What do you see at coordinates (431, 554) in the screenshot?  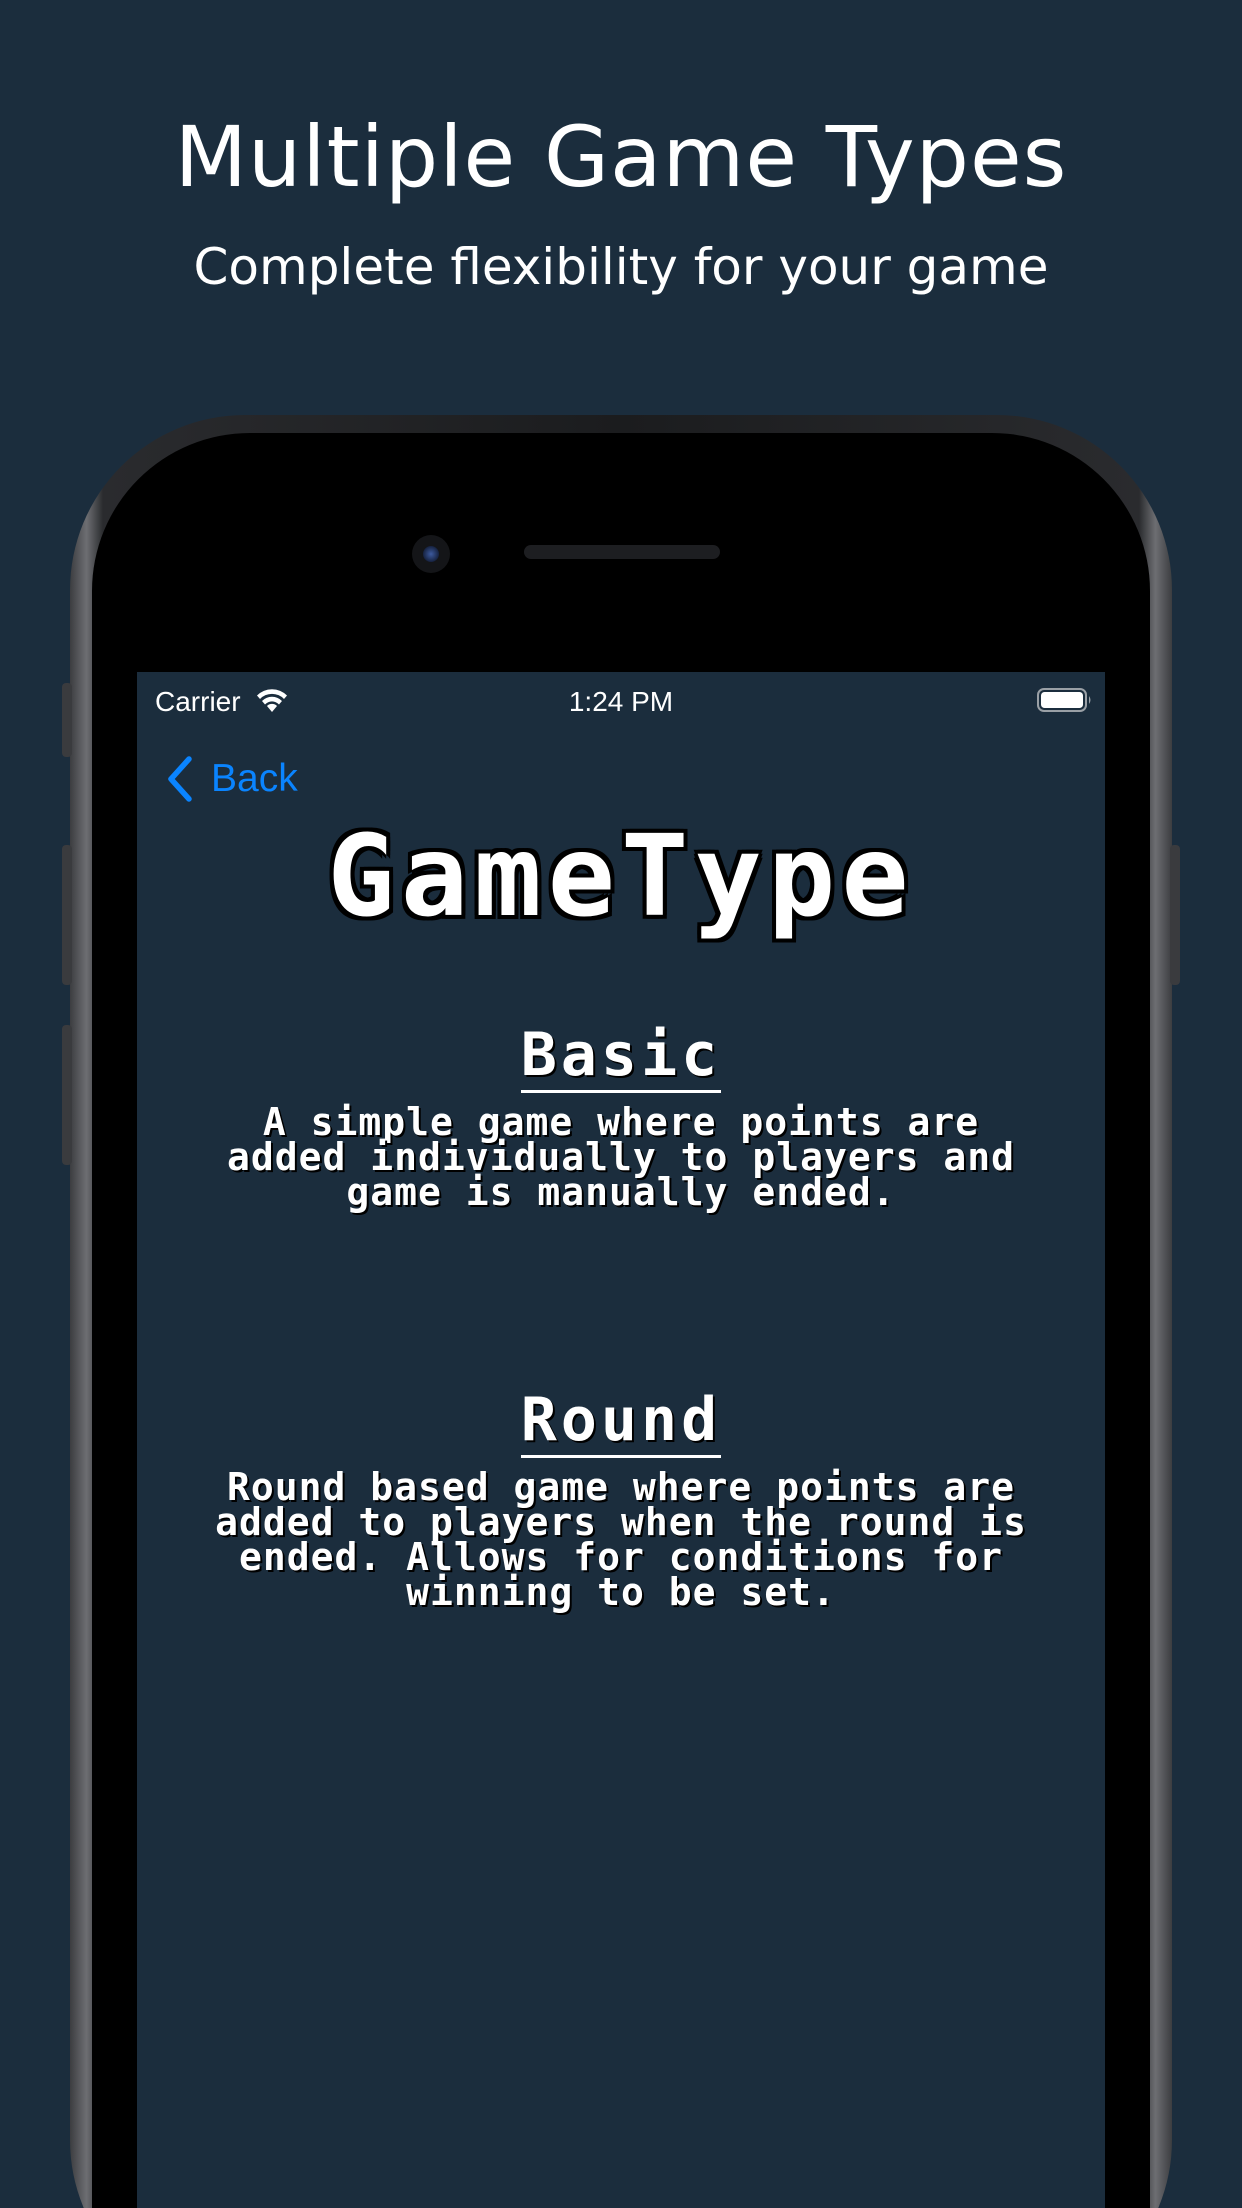 I see `front-camera` at bounding box center [431, 554].